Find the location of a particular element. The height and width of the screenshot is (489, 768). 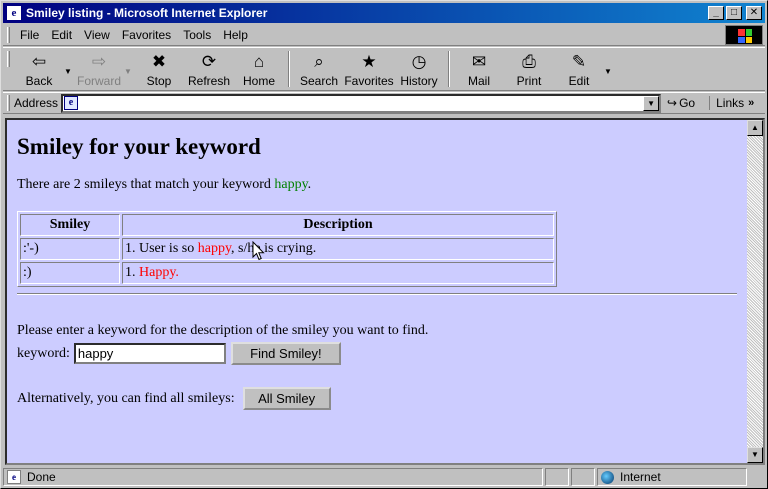

description-cell: 1. Happy. is located at coordinates (338, 273).